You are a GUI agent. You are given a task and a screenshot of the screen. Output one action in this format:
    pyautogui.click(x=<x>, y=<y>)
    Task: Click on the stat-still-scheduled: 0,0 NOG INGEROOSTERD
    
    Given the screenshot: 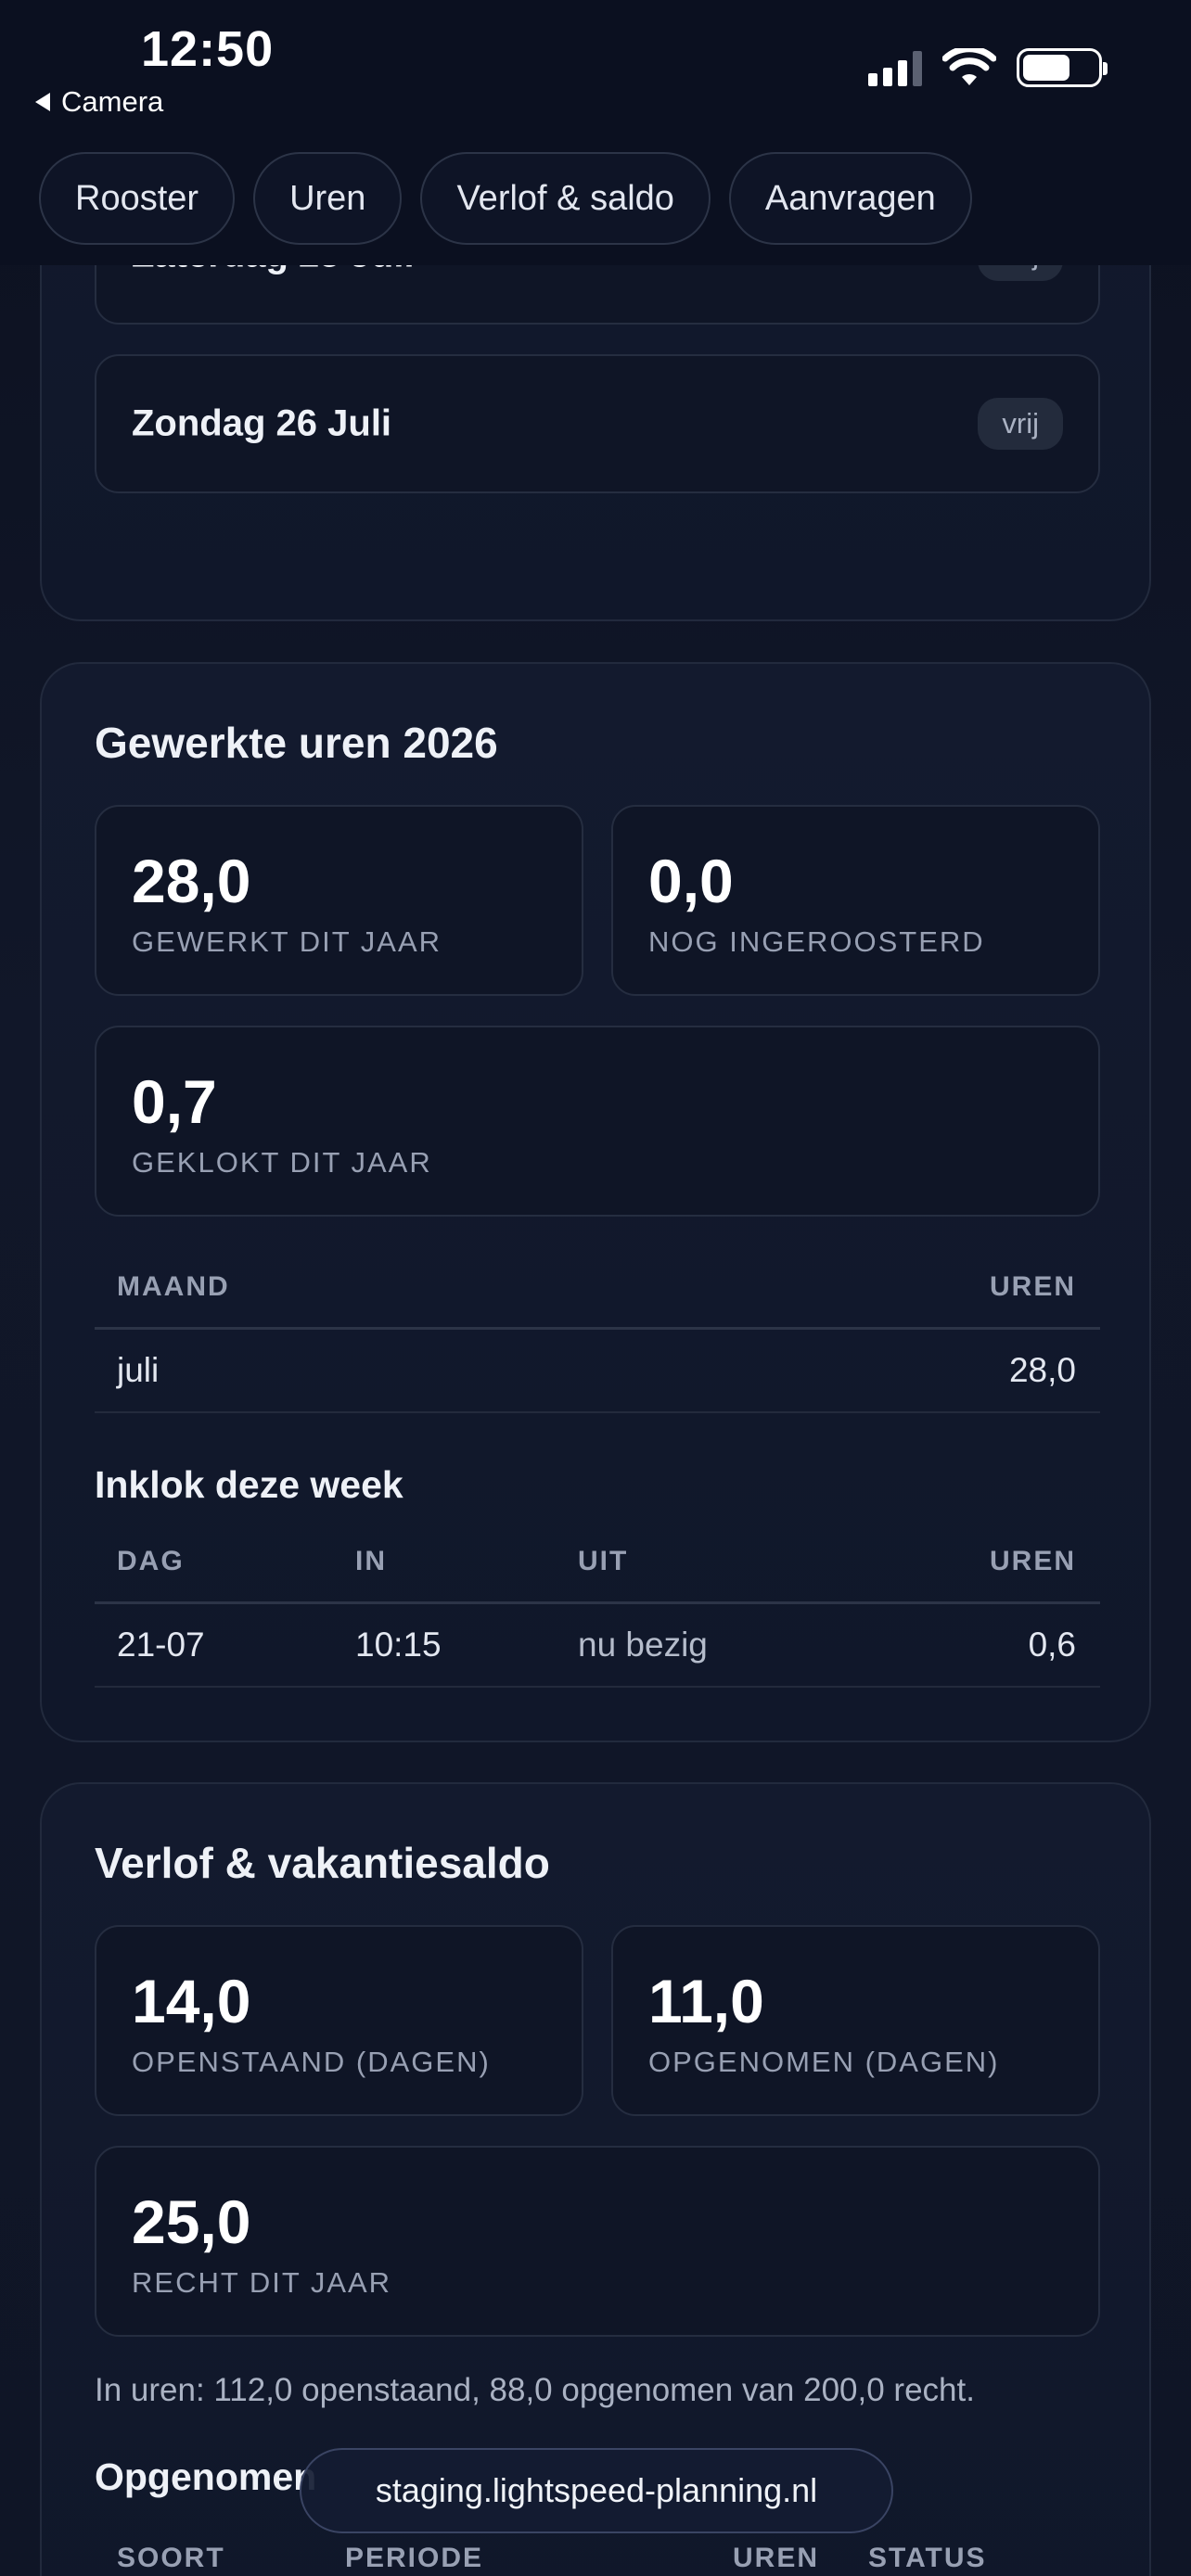 What is the action you would take?
    pyautogui.click(x=855, y=900)
    